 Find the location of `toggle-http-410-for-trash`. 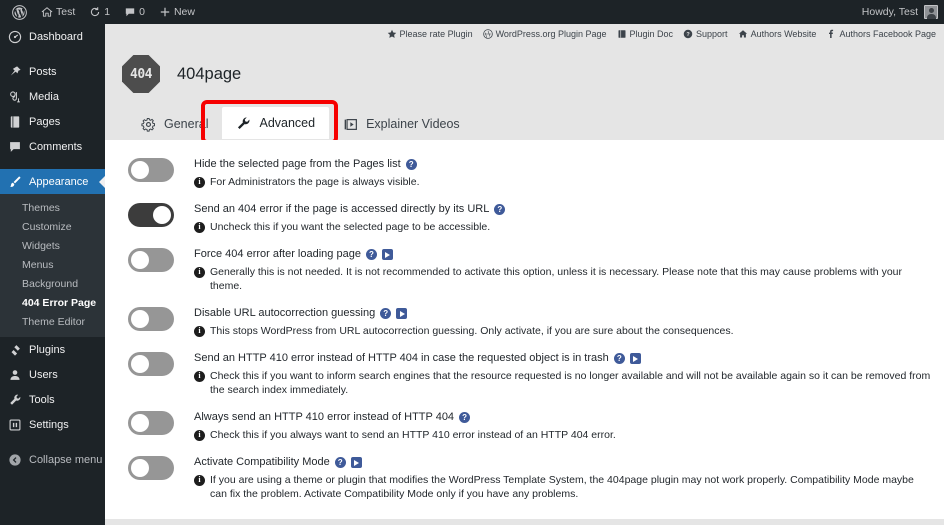

toggle-http-410-for-trash is located at coordinates (151, 364).